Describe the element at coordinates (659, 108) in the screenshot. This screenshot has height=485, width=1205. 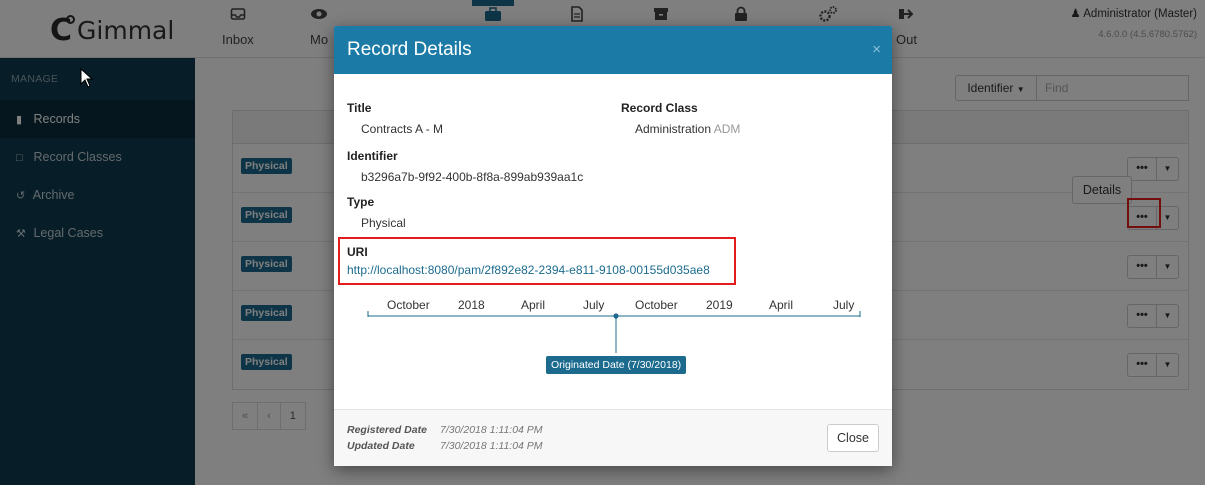
I see `record-class-label: Record Class` at that location.